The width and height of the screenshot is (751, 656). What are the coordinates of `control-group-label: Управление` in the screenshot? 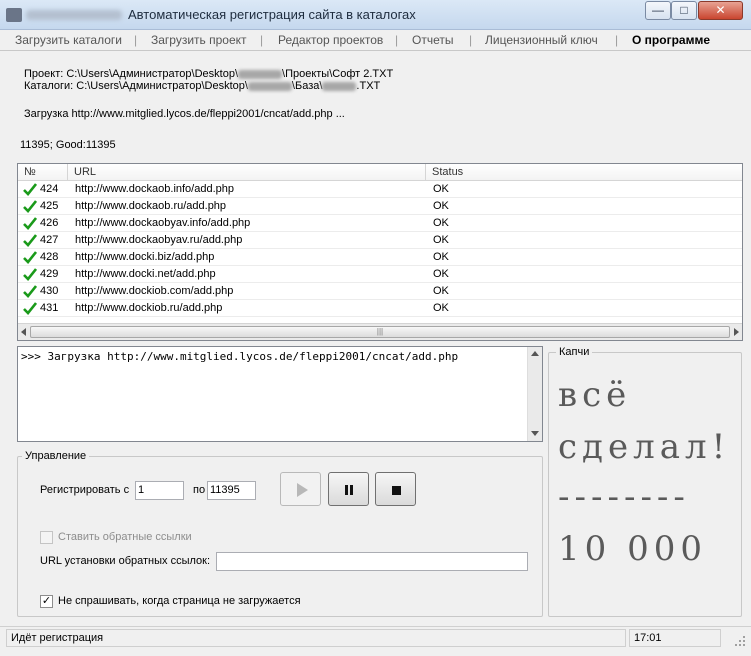 It's located at (56, 456).